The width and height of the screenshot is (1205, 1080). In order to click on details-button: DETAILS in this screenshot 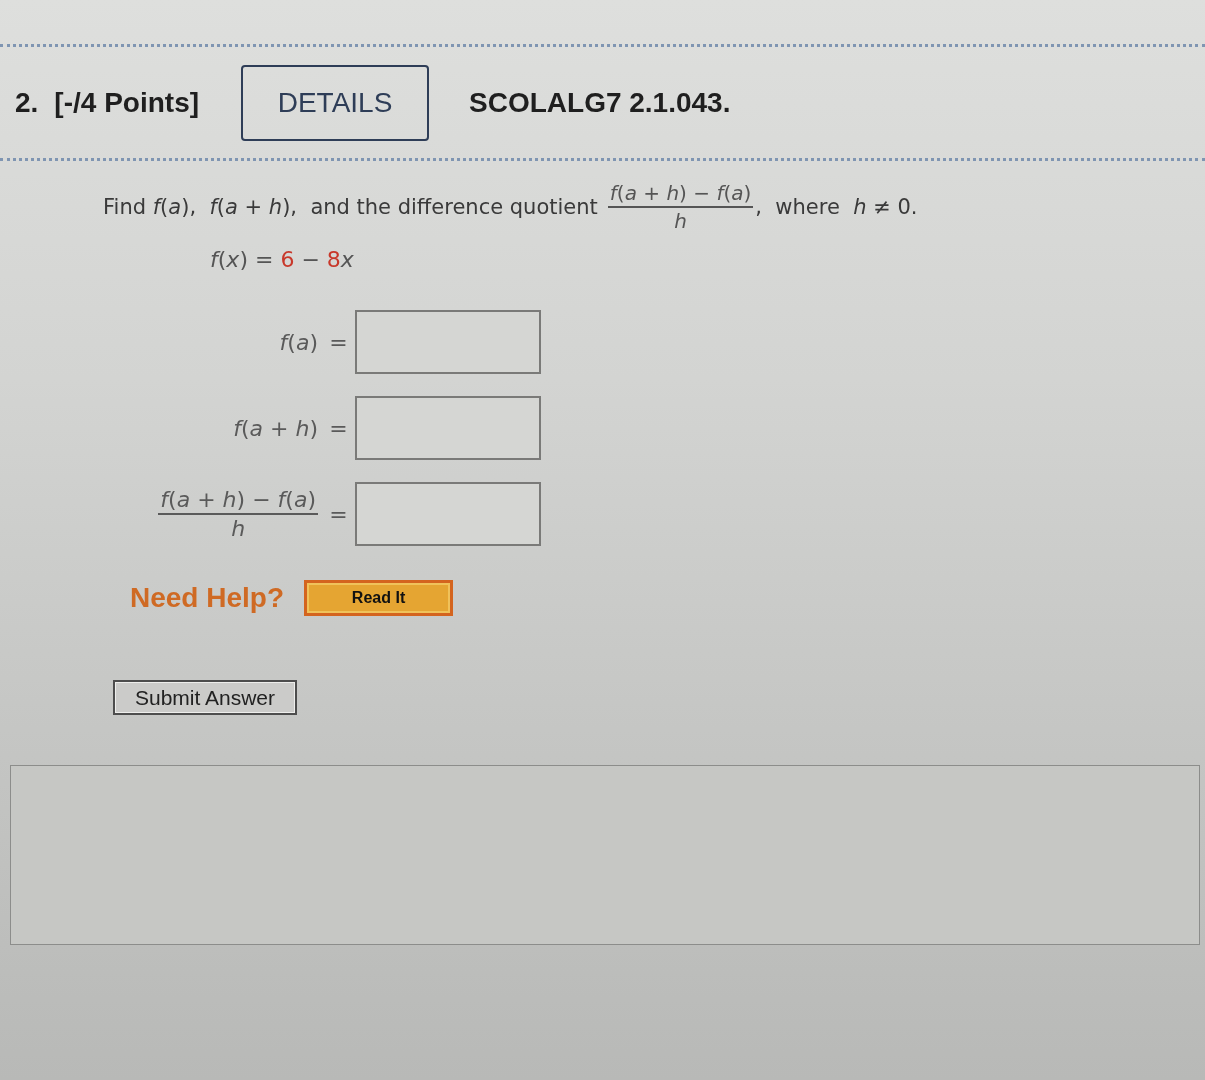, I will do `click(335, 102)`.